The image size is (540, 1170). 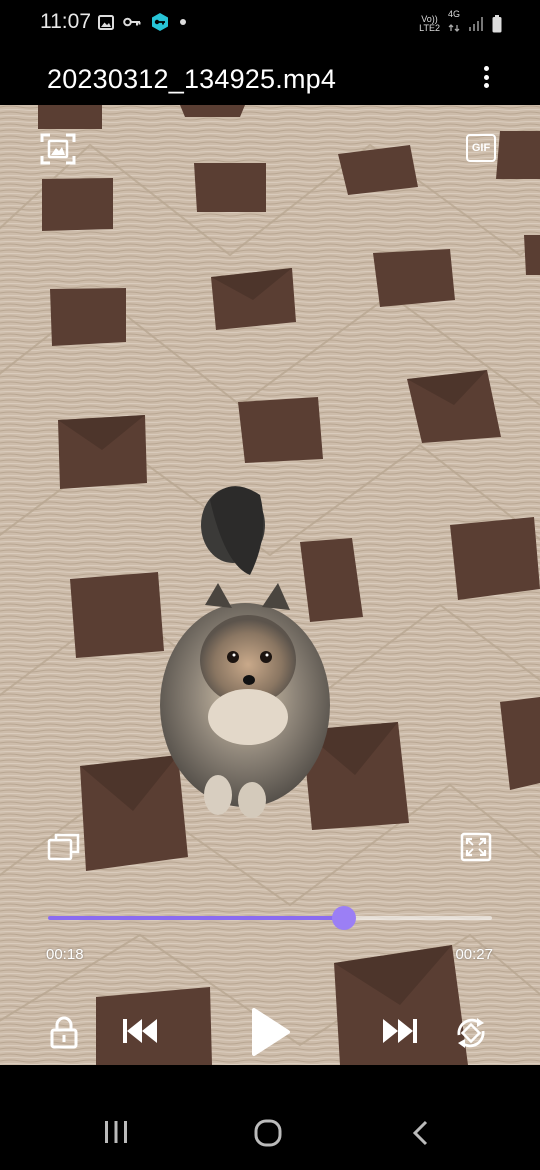 What do you see at coordinates (497, 23) in the screenshot?
I see `battery-icon` at bounding box center [497, 23].